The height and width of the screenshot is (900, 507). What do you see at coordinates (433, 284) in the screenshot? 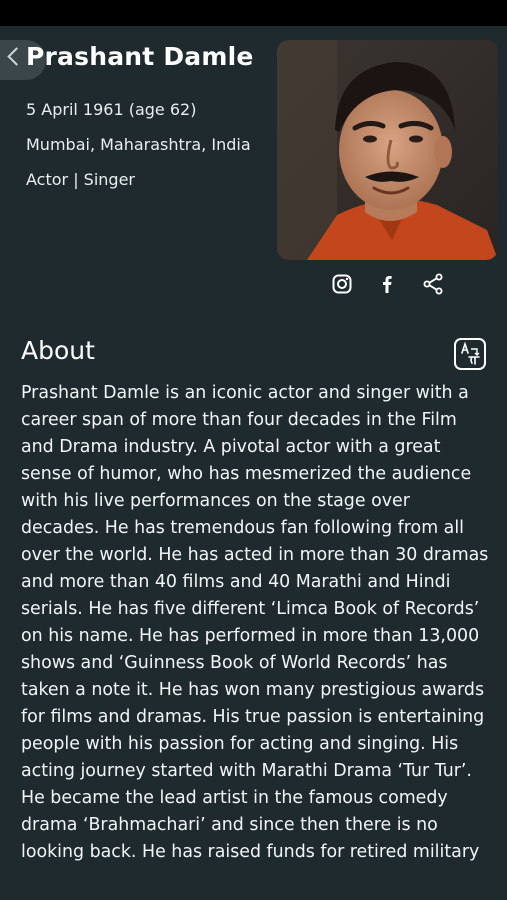
I see `share-icon` at bounding box center [433, 284].